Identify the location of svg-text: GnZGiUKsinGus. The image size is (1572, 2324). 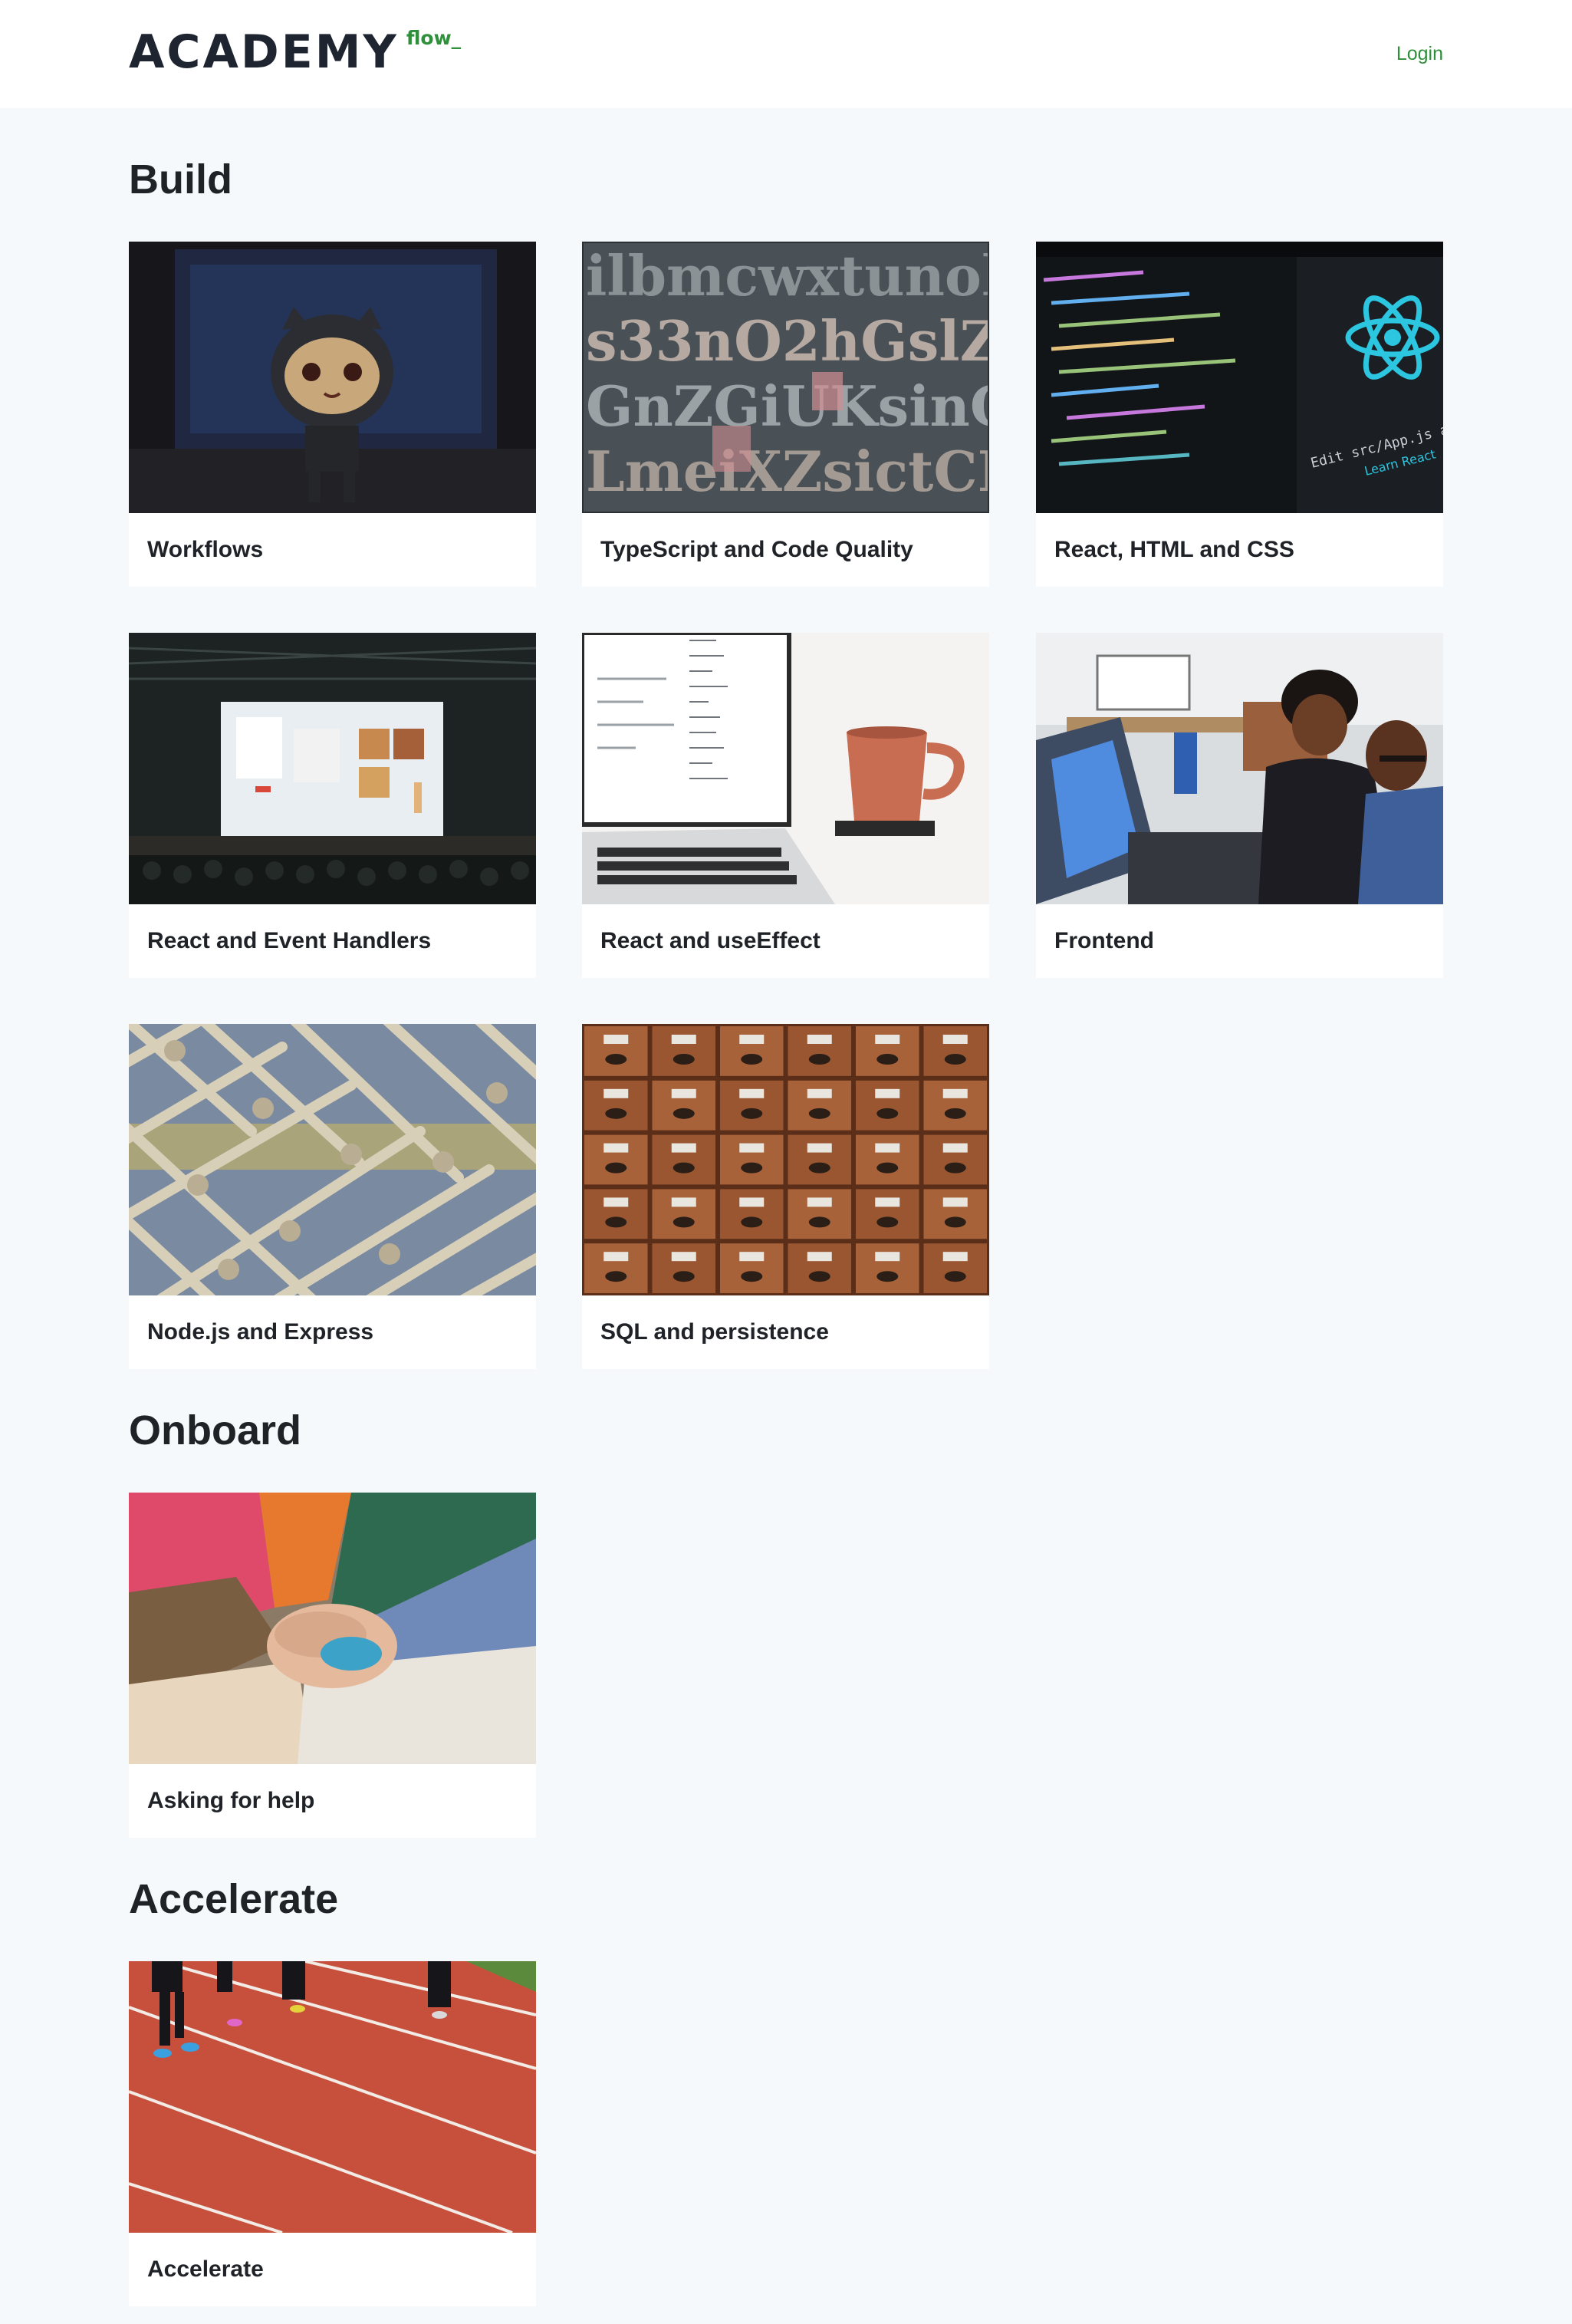
(788, 406).